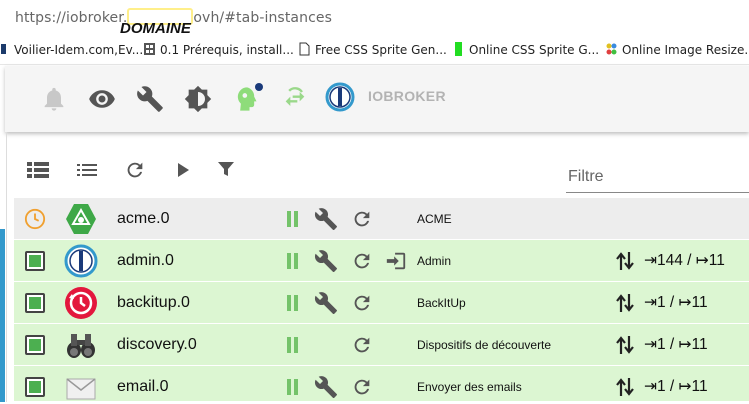  Describe the element at coordinates (295, 99) in the screenshot. I see `swap-icon` at that location.